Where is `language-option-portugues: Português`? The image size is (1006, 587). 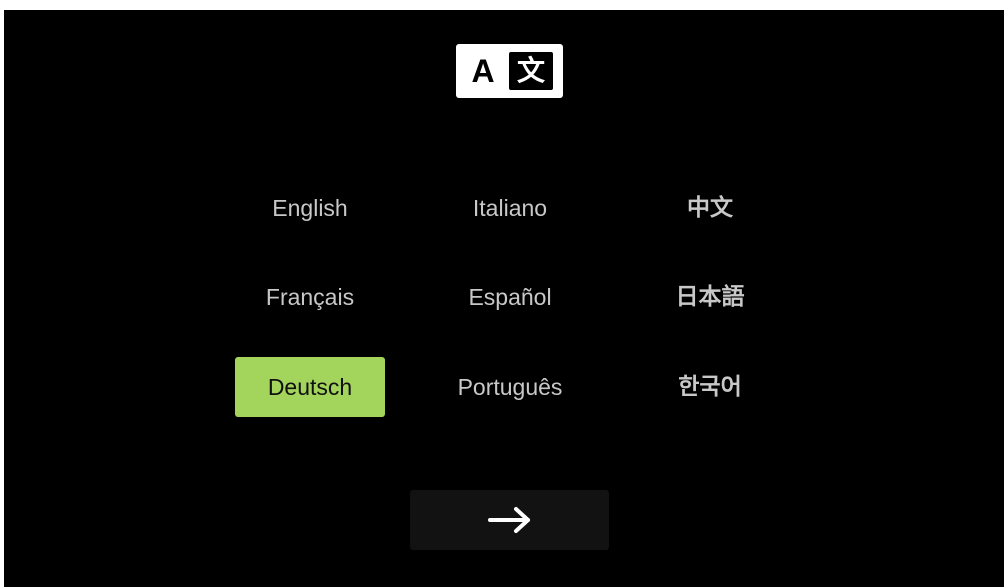 language-option-portugues: Português is located at coordinates (510, 387).